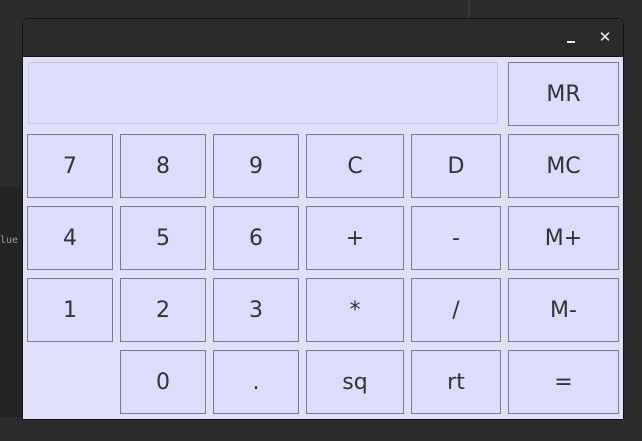 Image resolution: width=642 pixels, height=441 pixels. What do you see at coordinates (571, 42) in the screenshot?
I see `minimize-icon` at bounding box center [571, 42].